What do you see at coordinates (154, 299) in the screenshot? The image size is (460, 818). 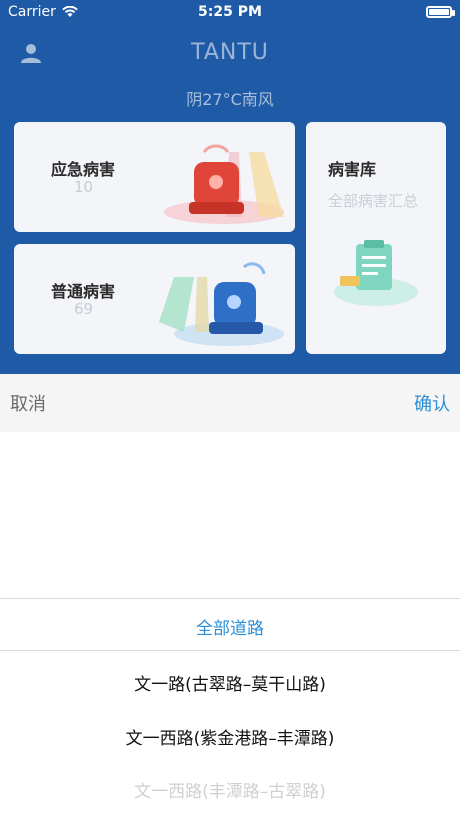 I see `normal-disease-card: 普通病害 69` at bounding box center [154, 299].